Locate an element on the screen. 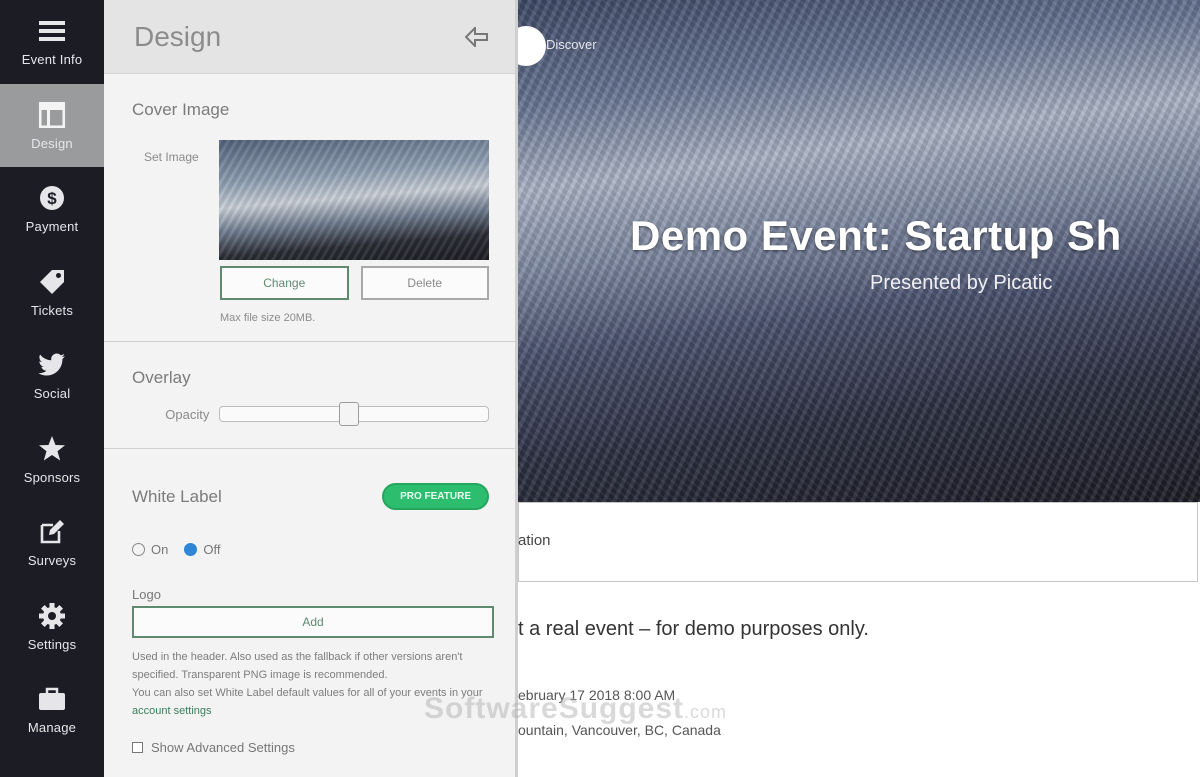 This screenshot has width=1200, height=777. white-label-on-radio is located at coordinates (138, 549).